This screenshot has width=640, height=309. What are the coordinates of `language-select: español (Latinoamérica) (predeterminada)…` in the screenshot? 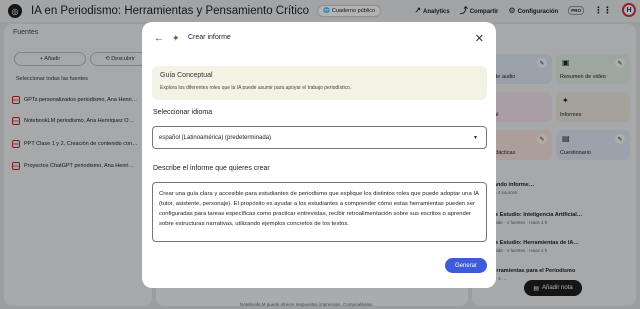 It's located at (319, 137).